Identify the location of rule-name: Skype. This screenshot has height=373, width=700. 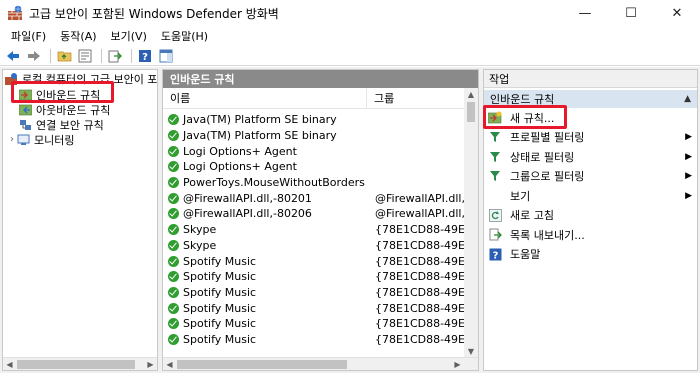
(200, 230).